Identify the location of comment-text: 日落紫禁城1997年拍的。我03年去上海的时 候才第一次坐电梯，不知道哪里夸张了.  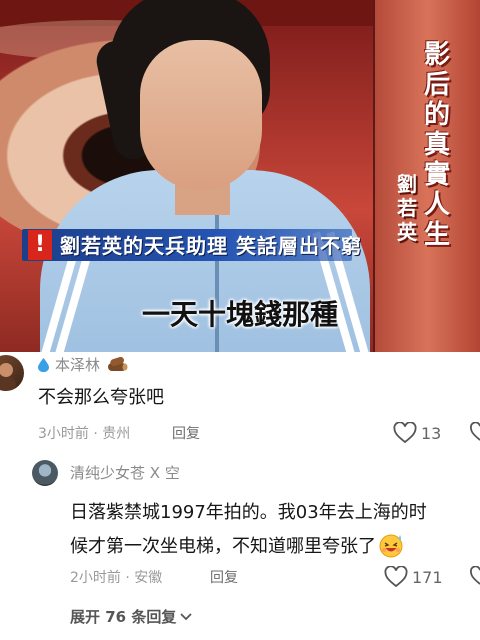
(275, 530).